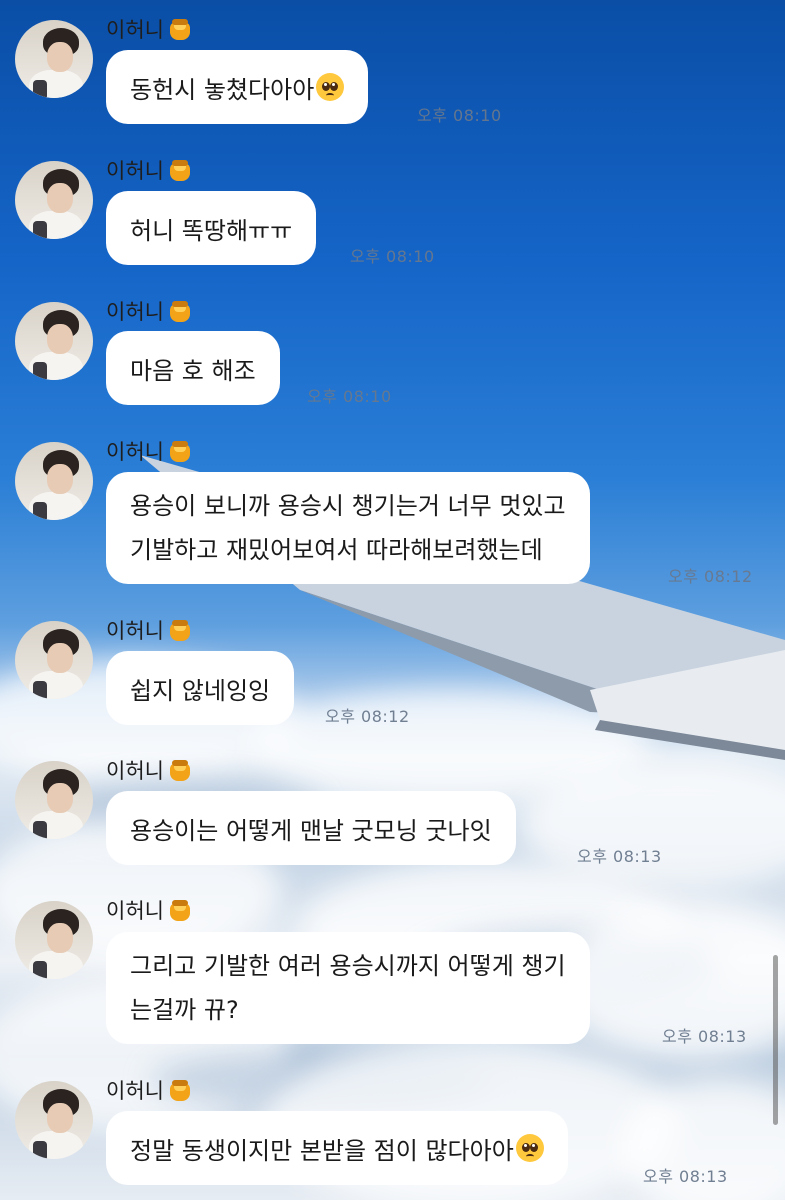 The image size is (785, 1200). I want to click on message-bubble: 용승이는 어떻게 맨날 굿모닝 굿나잇, so click(311, 828).